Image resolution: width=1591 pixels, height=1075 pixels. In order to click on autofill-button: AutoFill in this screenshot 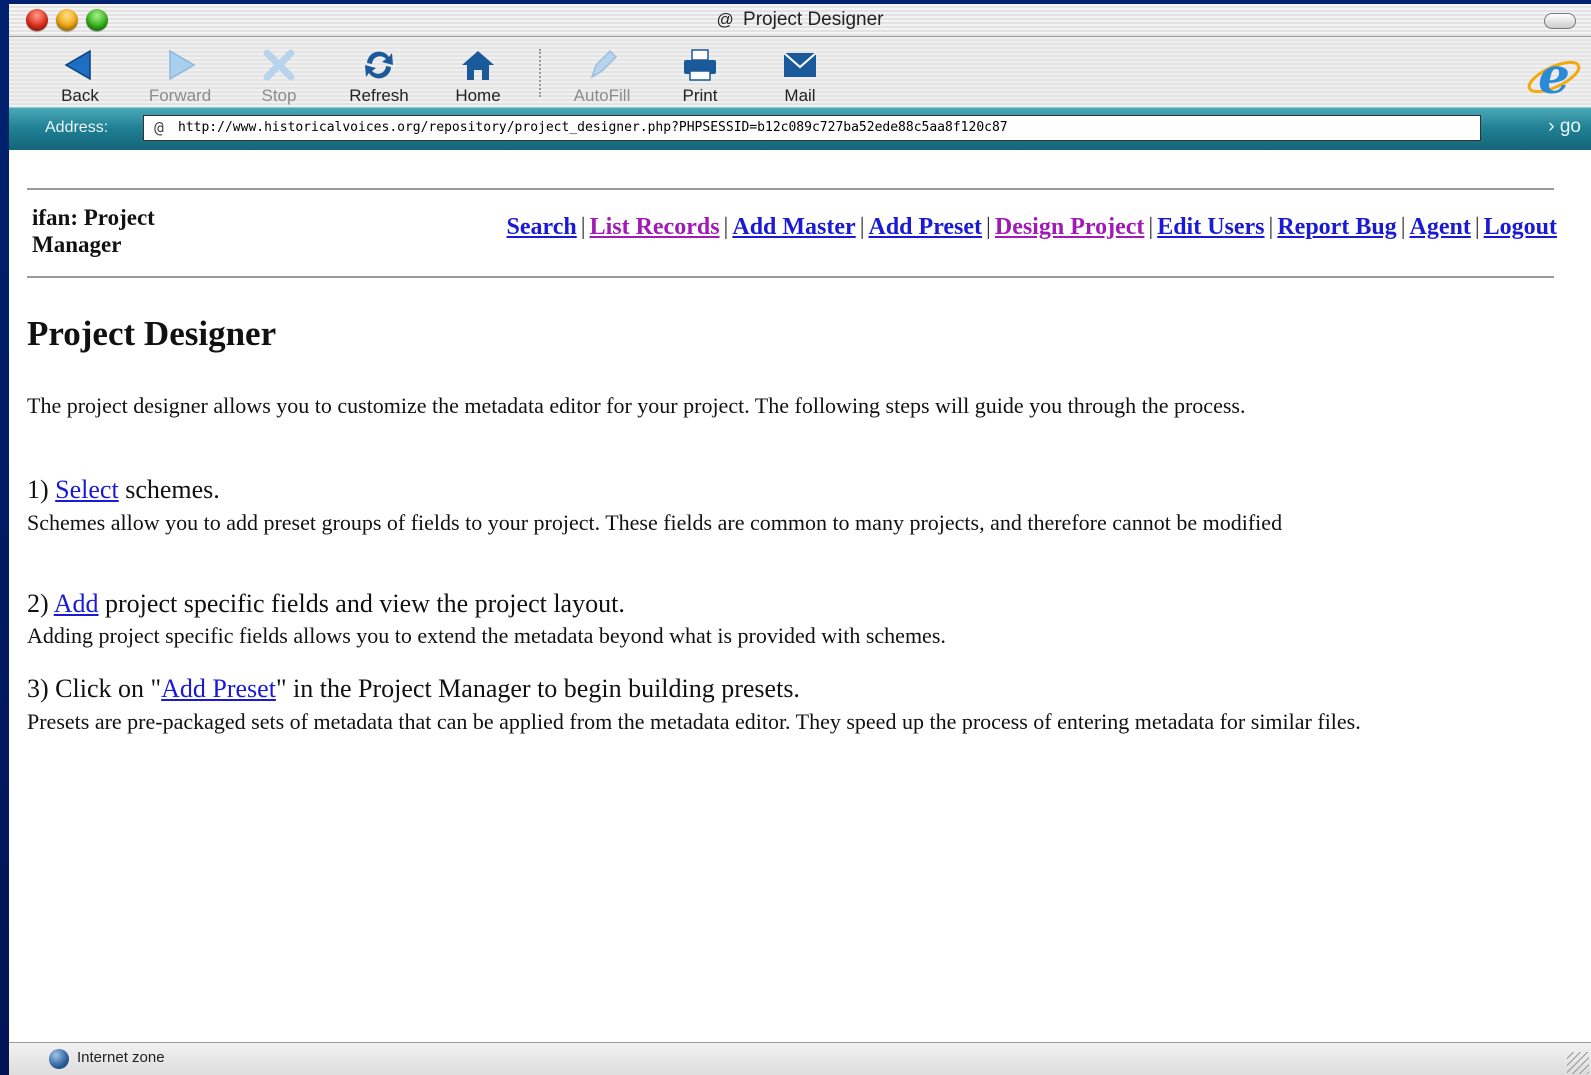, I will do `click(602, 76)`.